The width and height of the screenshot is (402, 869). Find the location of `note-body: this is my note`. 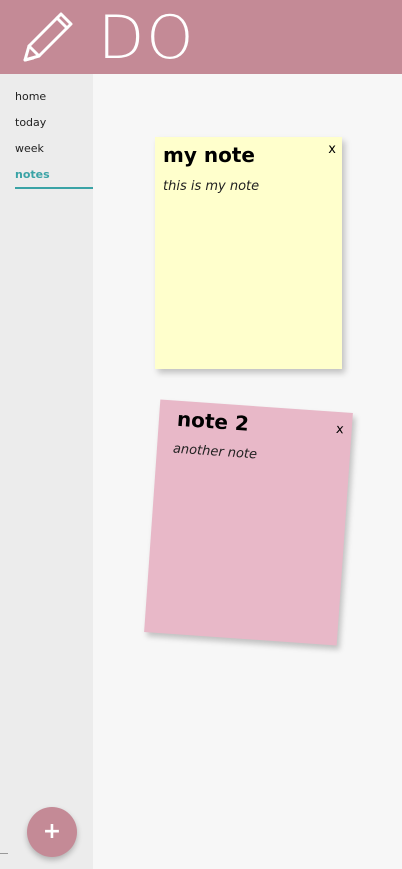

note-body: this is my note is located at coordinates (211, 186).